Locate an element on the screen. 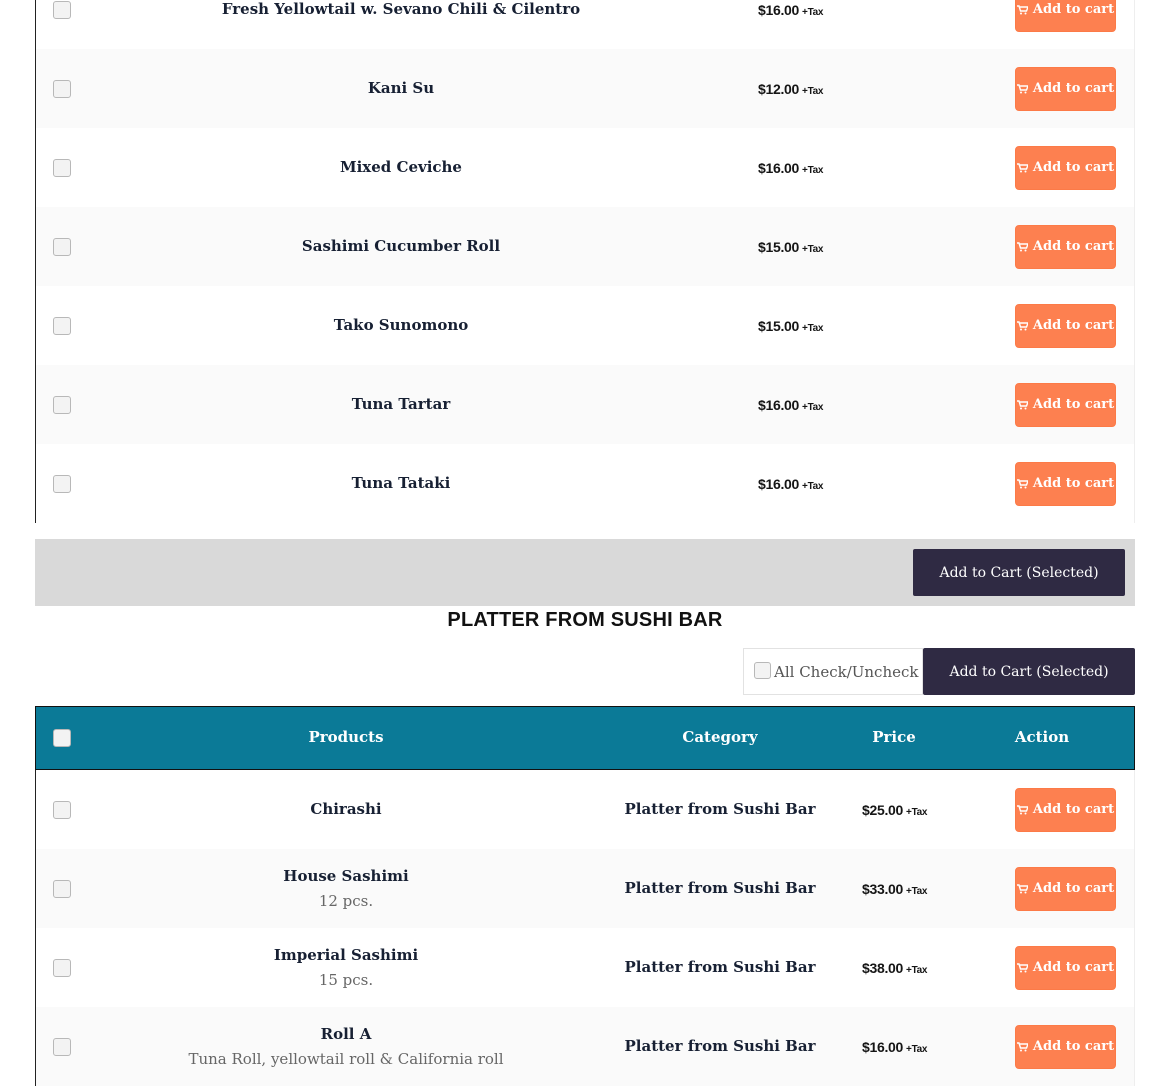 Image resolution: width=1170 pixels, height=1087 pixels. product-price: $12.00 +Tax is located at coordinates (790, 89).